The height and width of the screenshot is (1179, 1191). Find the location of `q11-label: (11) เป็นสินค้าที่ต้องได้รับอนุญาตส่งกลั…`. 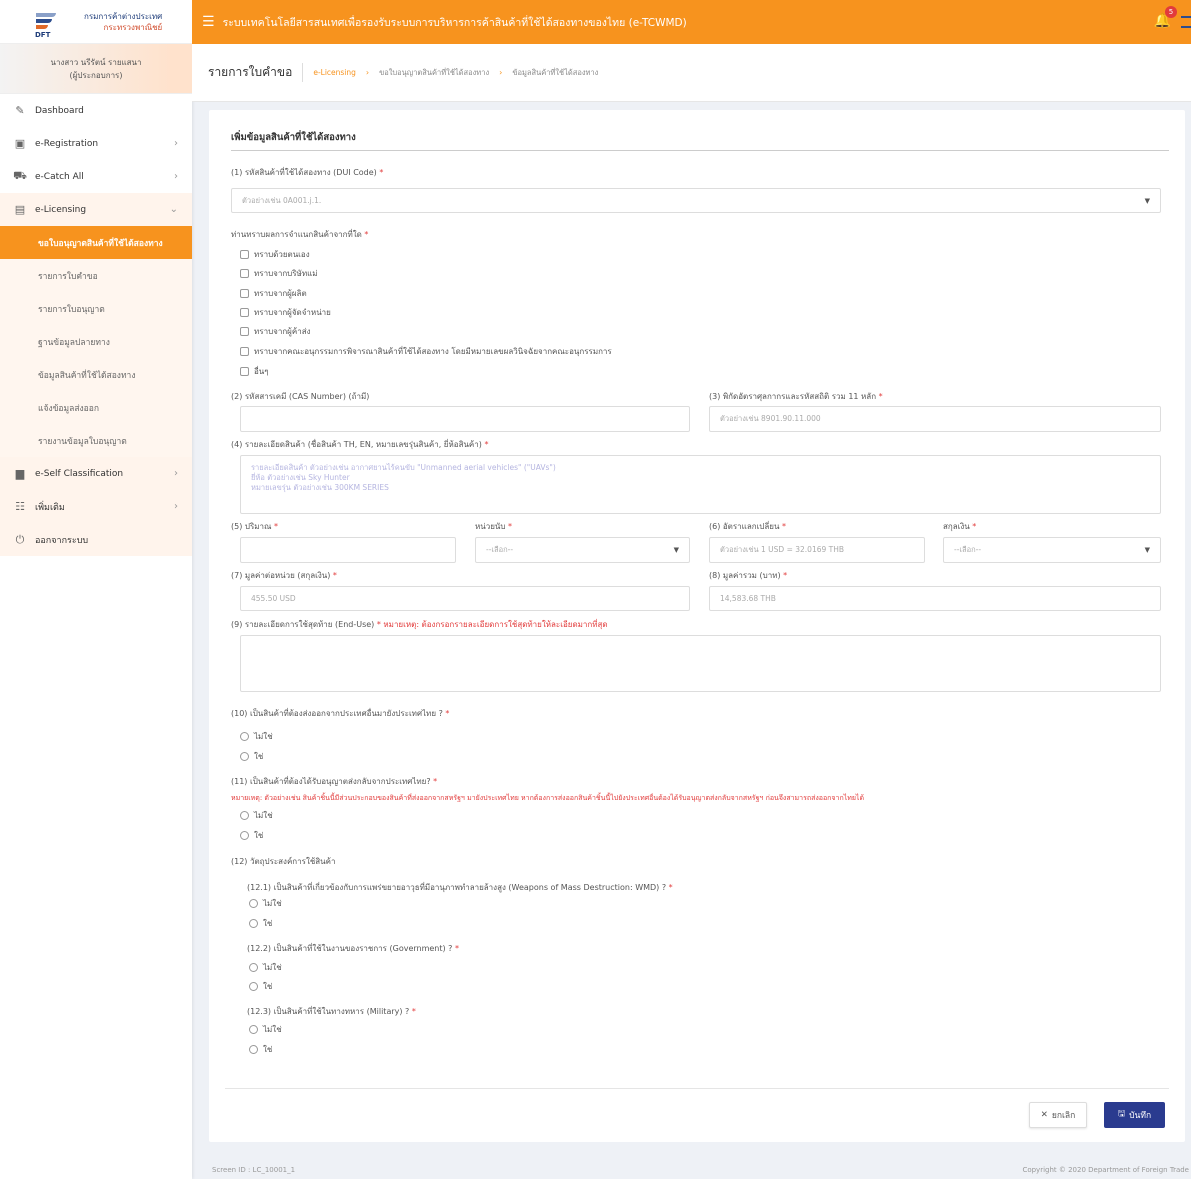

q11-label: (11) เป็นสินค้าที่ต้องได้รับอนุญาตส่งกลั… is located at coordinates (334, 781).